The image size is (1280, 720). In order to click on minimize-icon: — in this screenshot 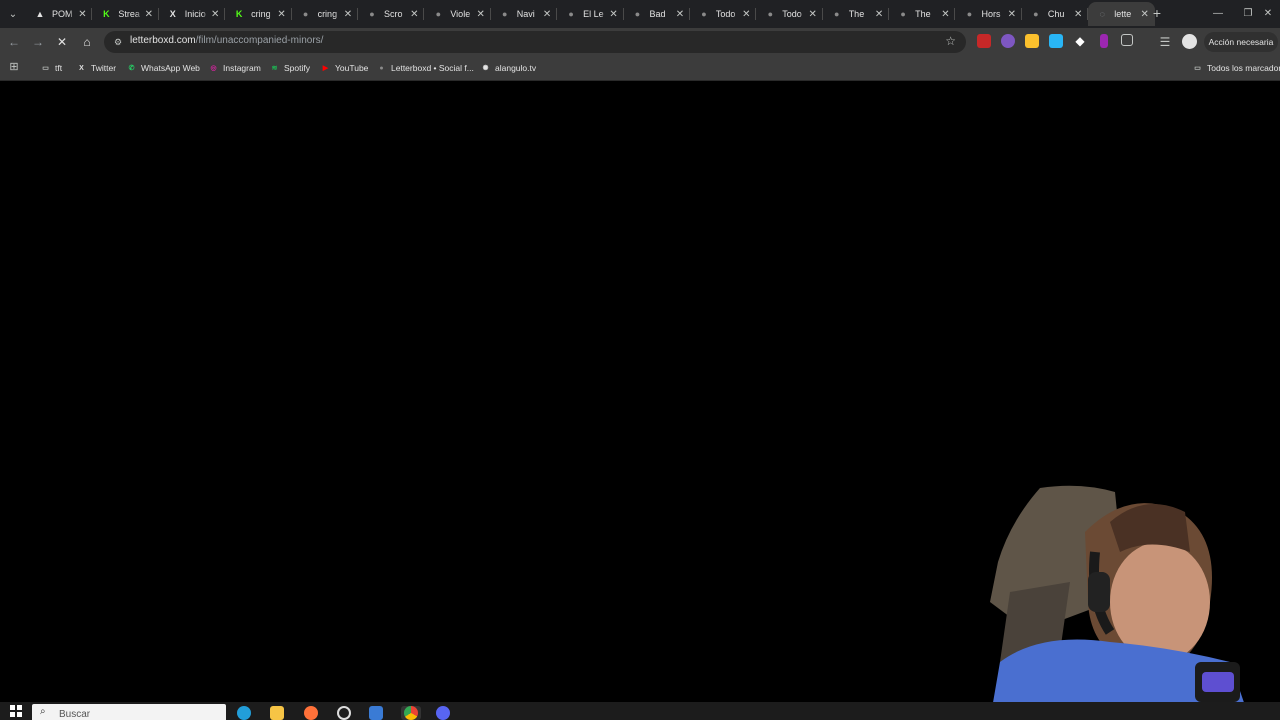, I will do `click(1218, 13)`.